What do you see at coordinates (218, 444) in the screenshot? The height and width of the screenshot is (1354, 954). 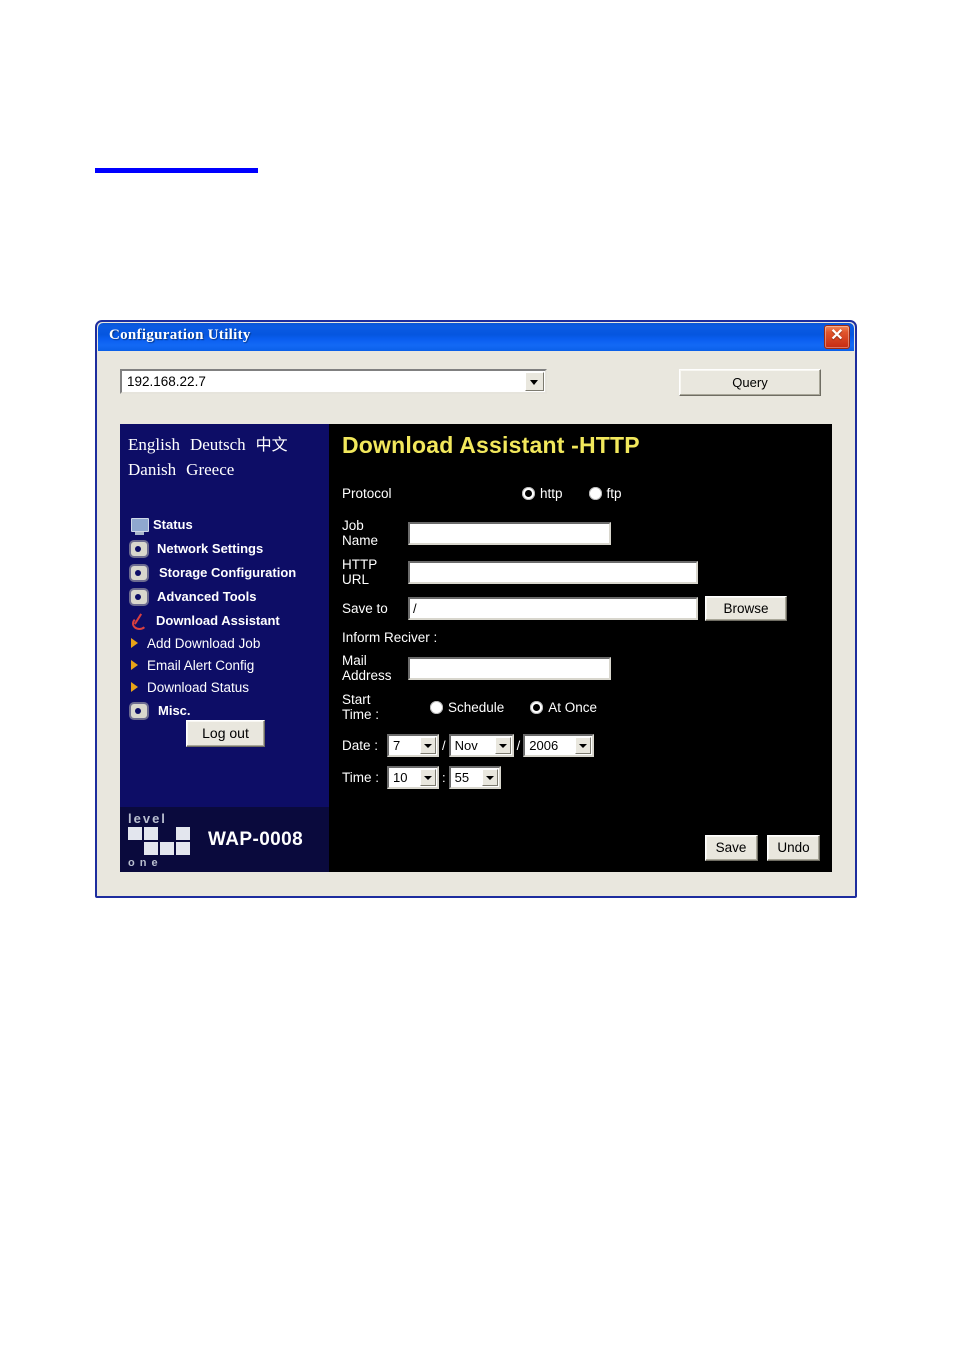 I see `language-link-deutsch: Deutsch` at bounding box center [218, 444].